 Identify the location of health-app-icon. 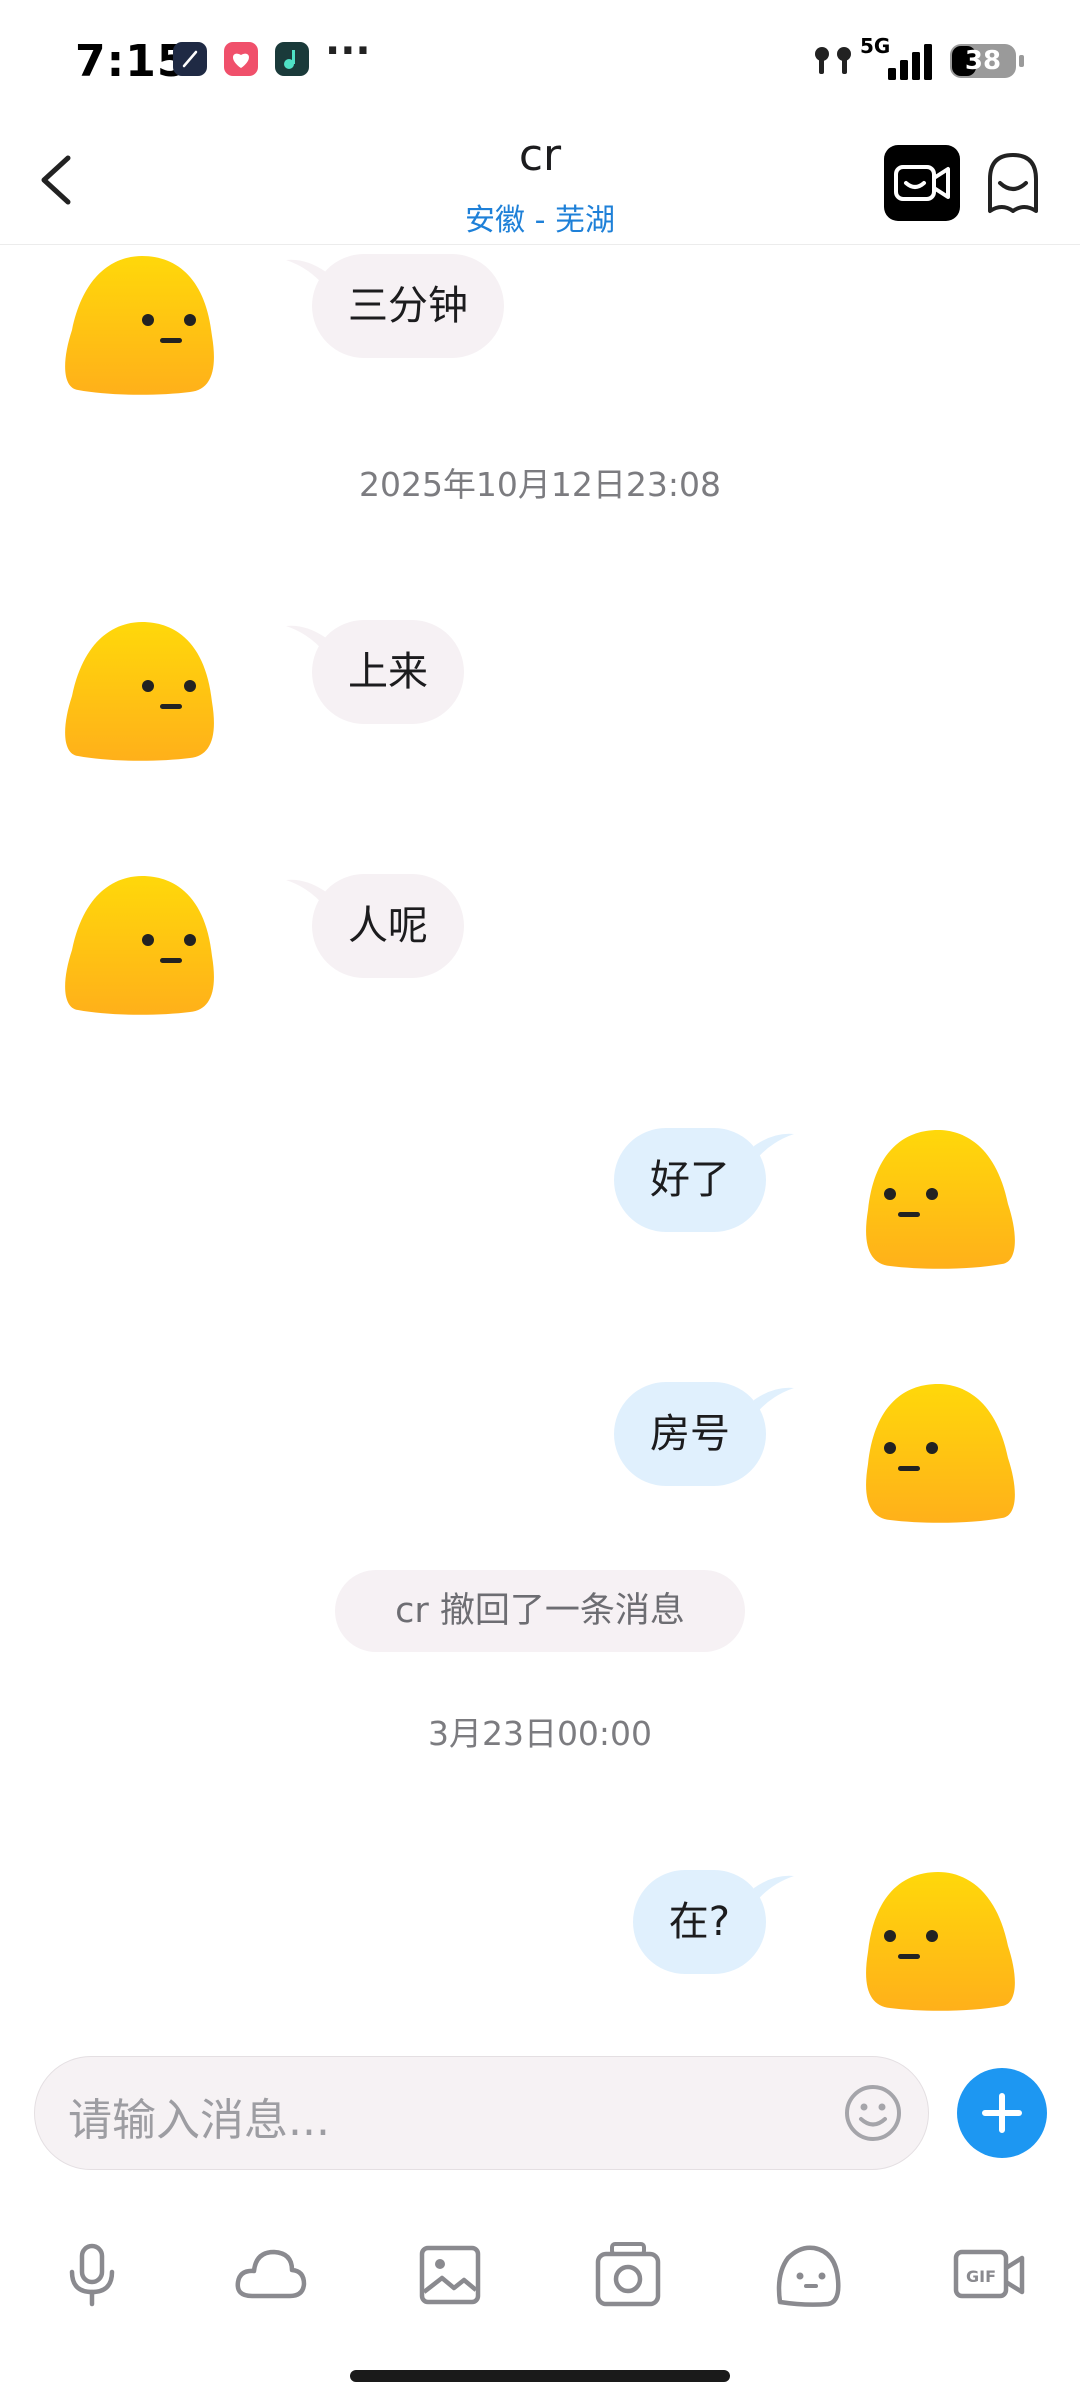
(241, 59).